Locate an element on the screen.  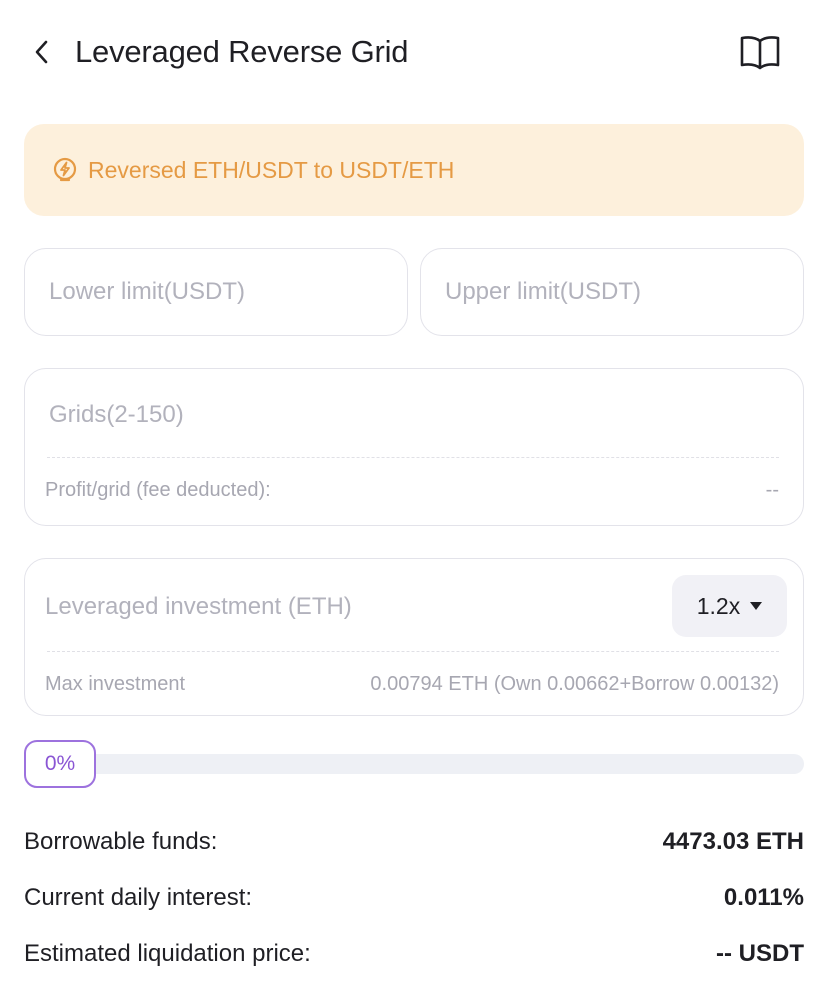
header: Leveraged Reverse Grid is located at coordinates (414, 52).